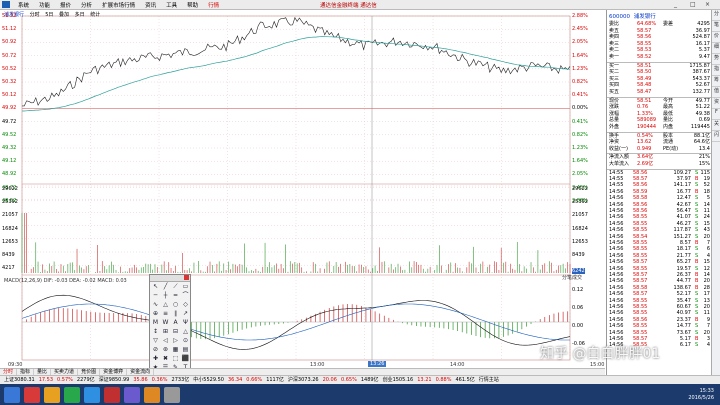 The image size is (720, 405). What do you see at coordinates (465, 380) in the screenshot?
I see `status-item: 461.5亿` at bounding box center [465, 380].